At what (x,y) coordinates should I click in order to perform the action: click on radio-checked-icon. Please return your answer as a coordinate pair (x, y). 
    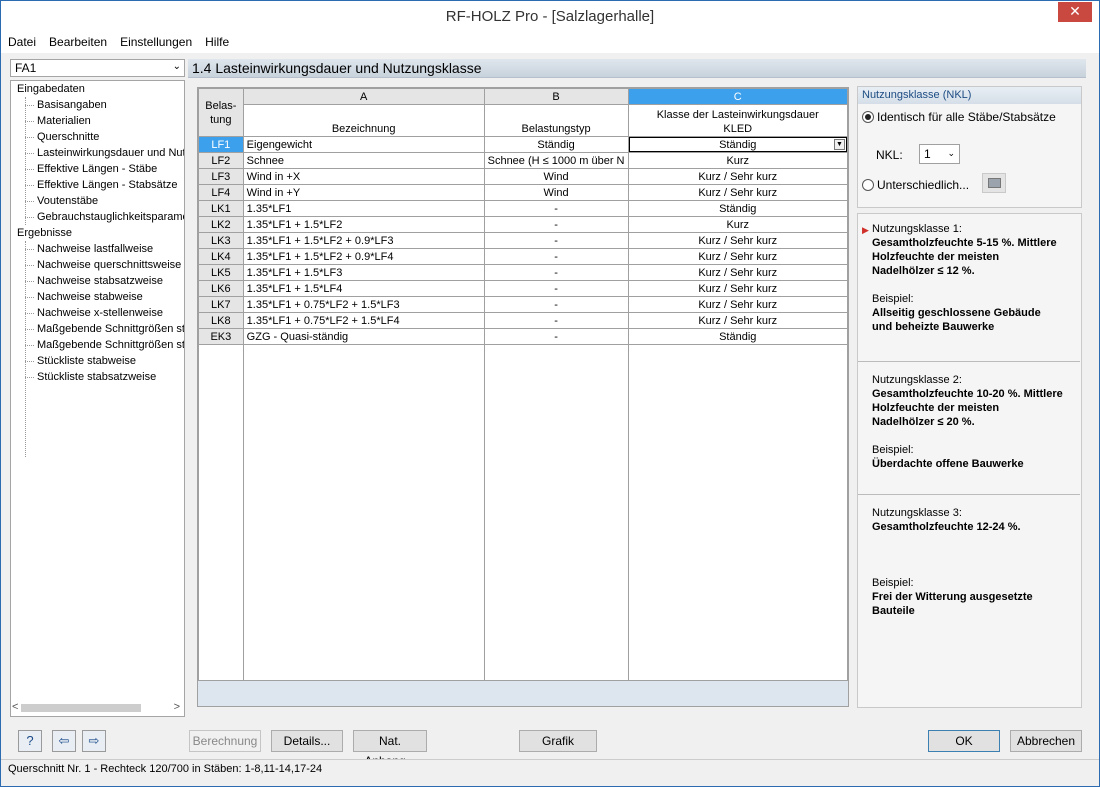
    Looking at the image, I should click on (868, 117).